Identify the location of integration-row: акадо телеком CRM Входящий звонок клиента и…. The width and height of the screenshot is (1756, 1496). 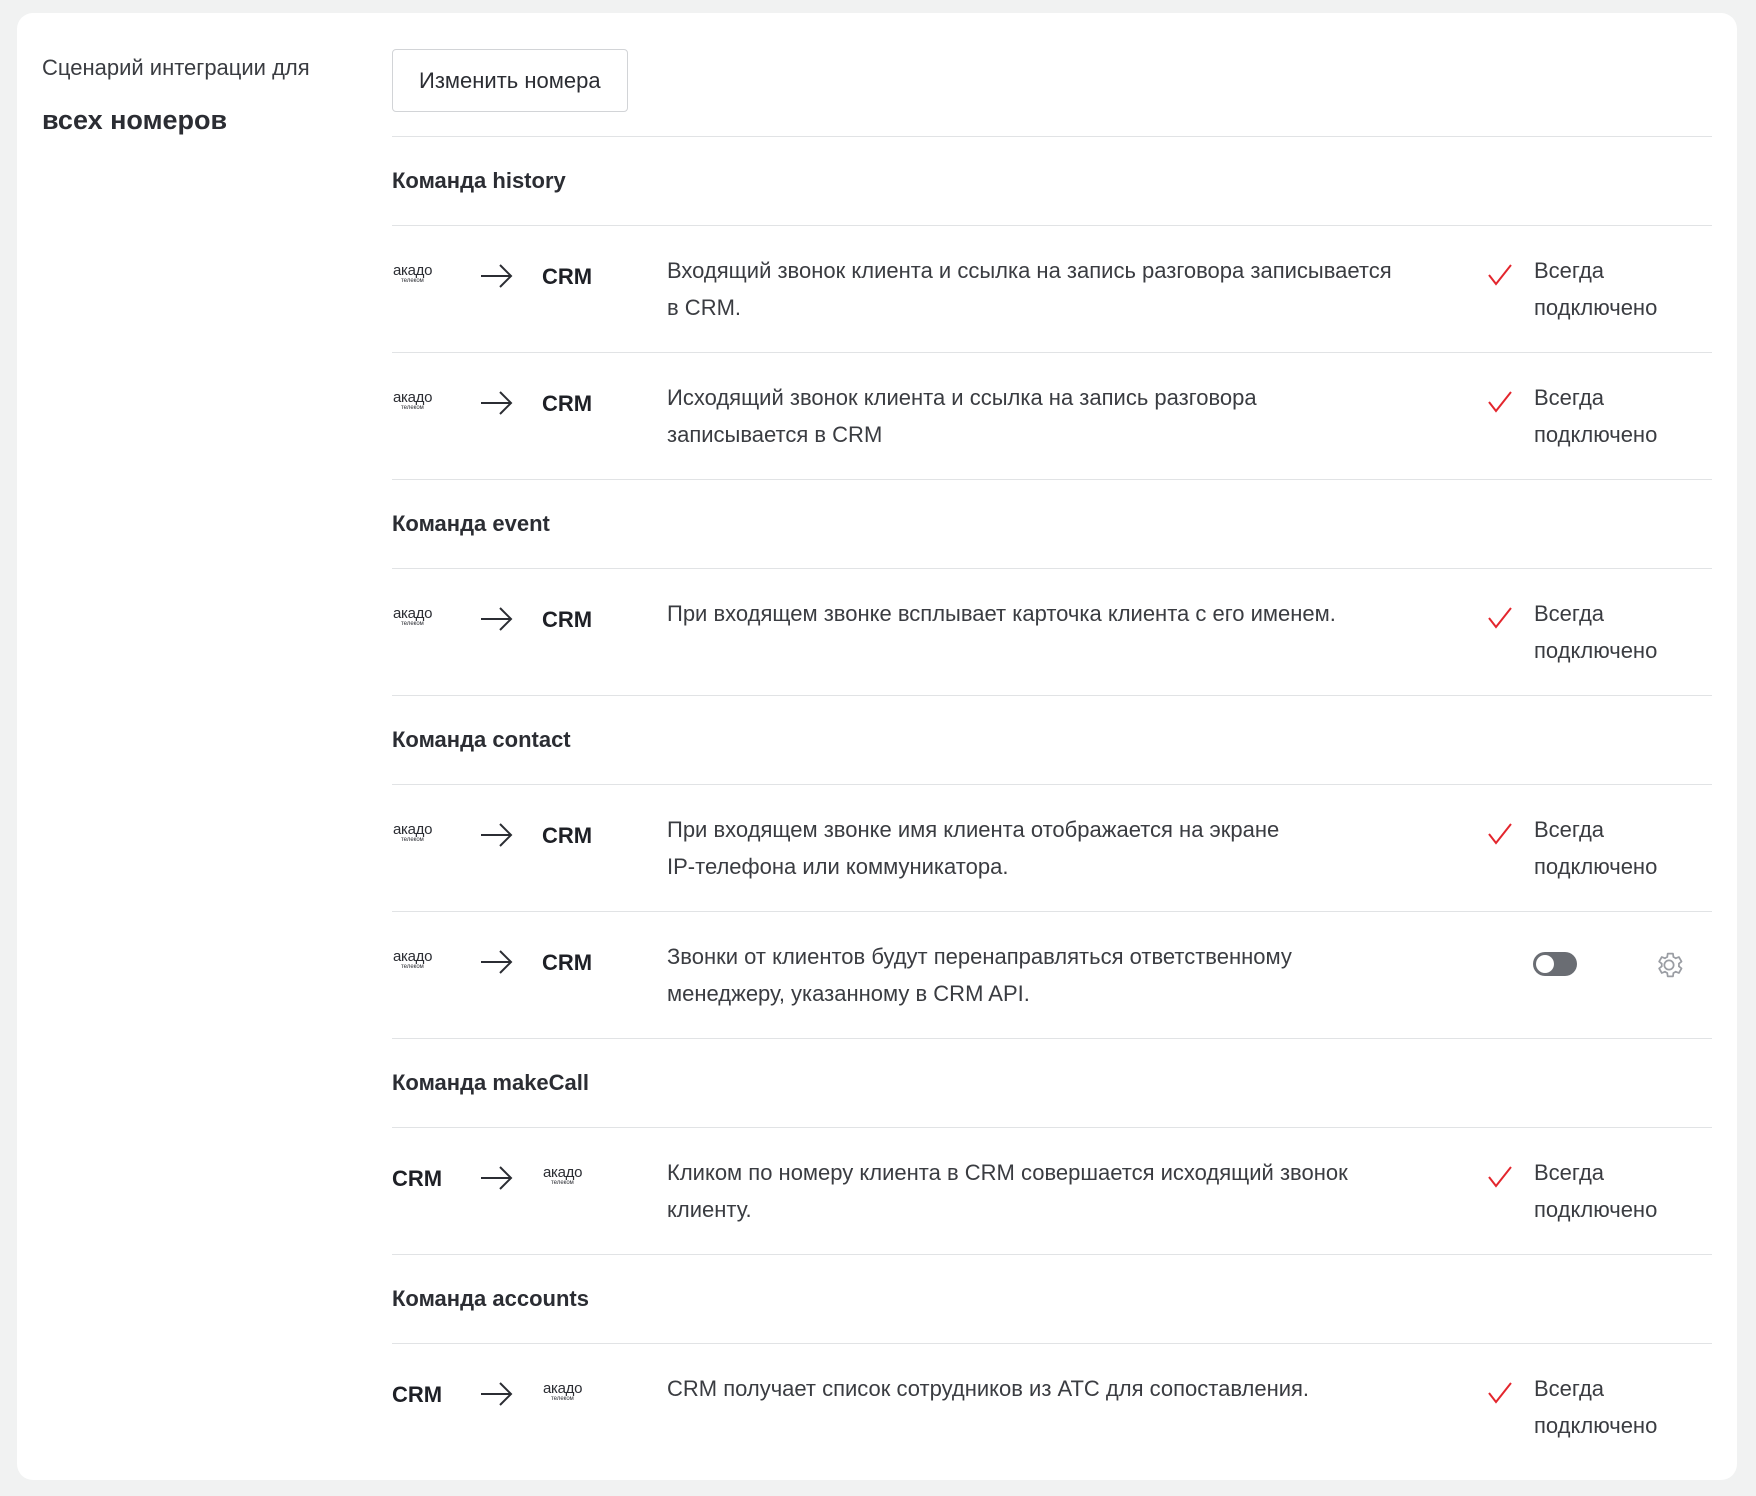
(1052, 289).